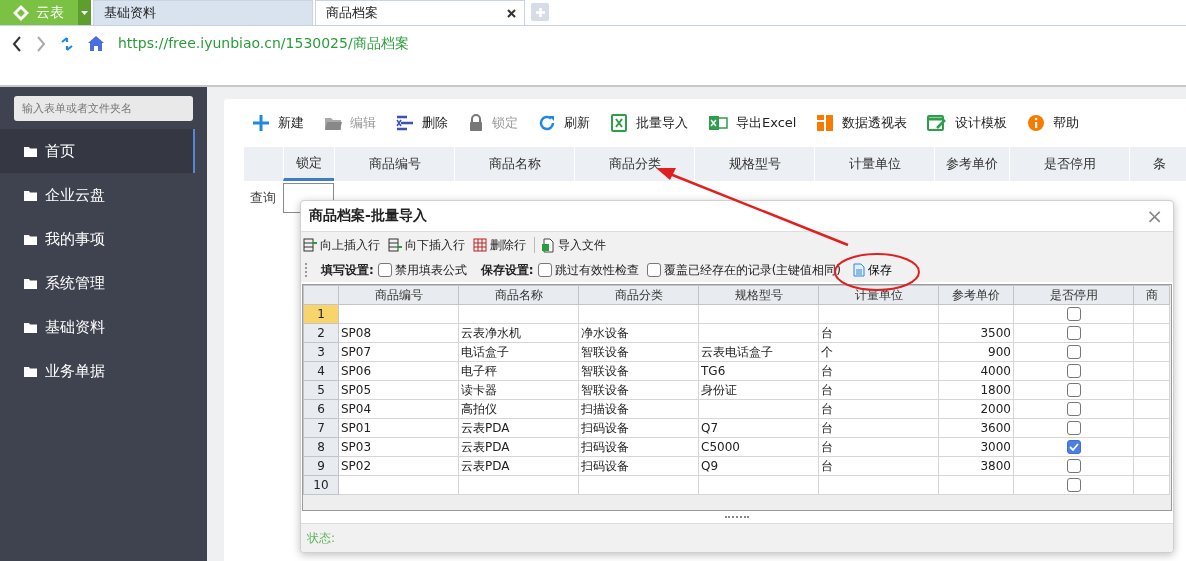 Image resolution: width=1186 pixels, height=561 pixels. Describe the element at coordinates (1151, 295) in the screenshot. I see `column-header: 商` at that location.